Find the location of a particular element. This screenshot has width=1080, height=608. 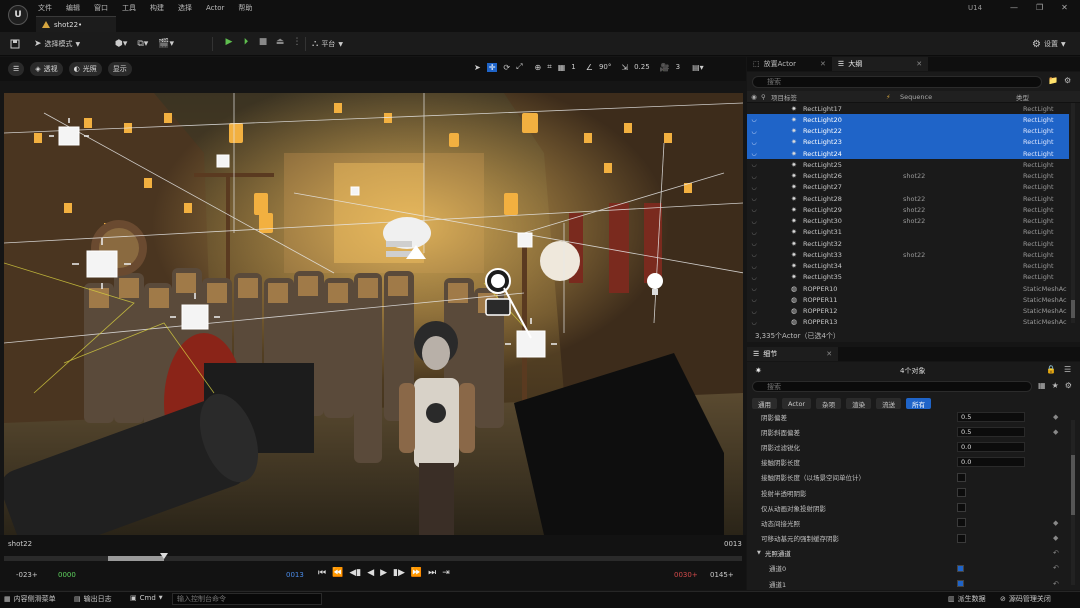

blueprint-icon: ⧉▾ is located at coordinates (142, 44).